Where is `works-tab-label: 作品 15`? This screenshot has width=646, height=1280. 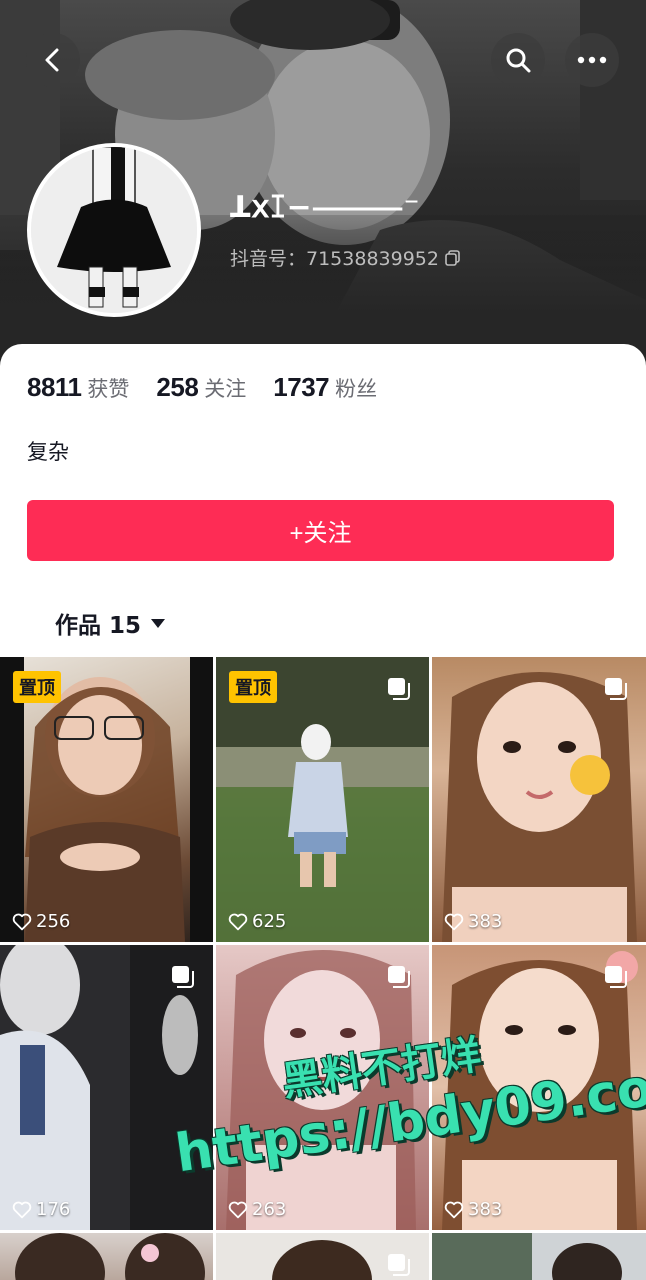 works-tab-label: 作品 15 is located at coordinates (98, 626).